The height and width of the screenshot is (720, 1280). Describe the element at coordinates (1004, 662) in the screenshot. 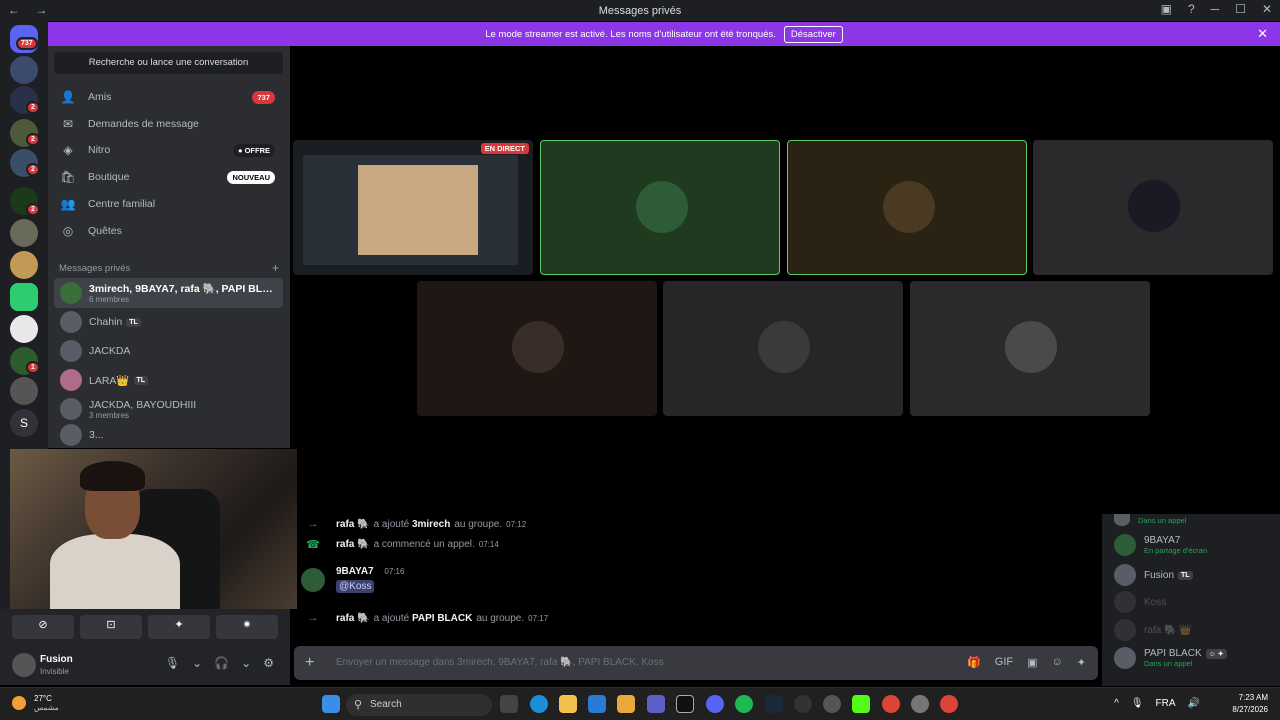

I see `gif-icon: GIF` at that location.